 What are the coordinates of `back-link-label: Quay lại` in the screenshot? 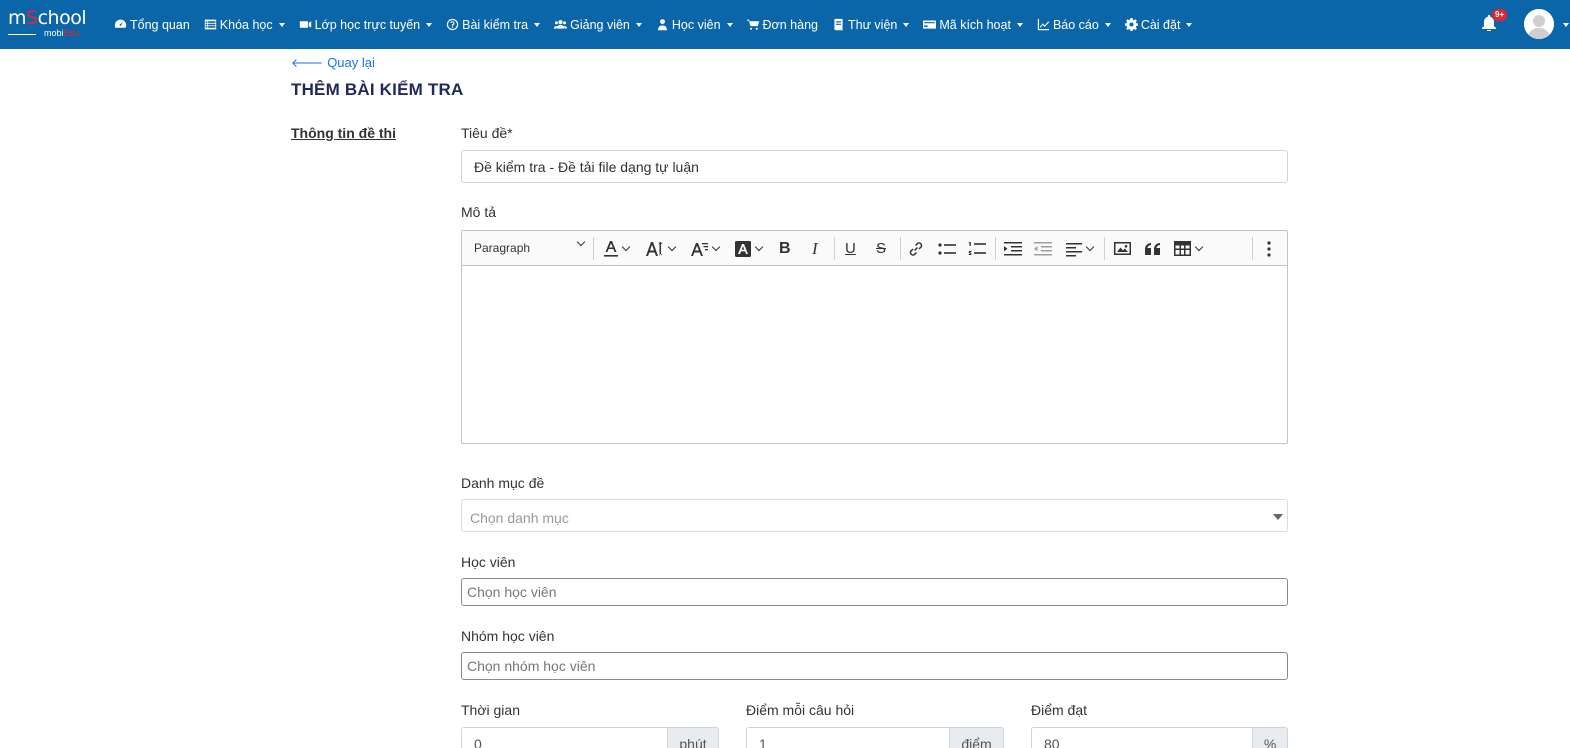 It's located at (351, 62).